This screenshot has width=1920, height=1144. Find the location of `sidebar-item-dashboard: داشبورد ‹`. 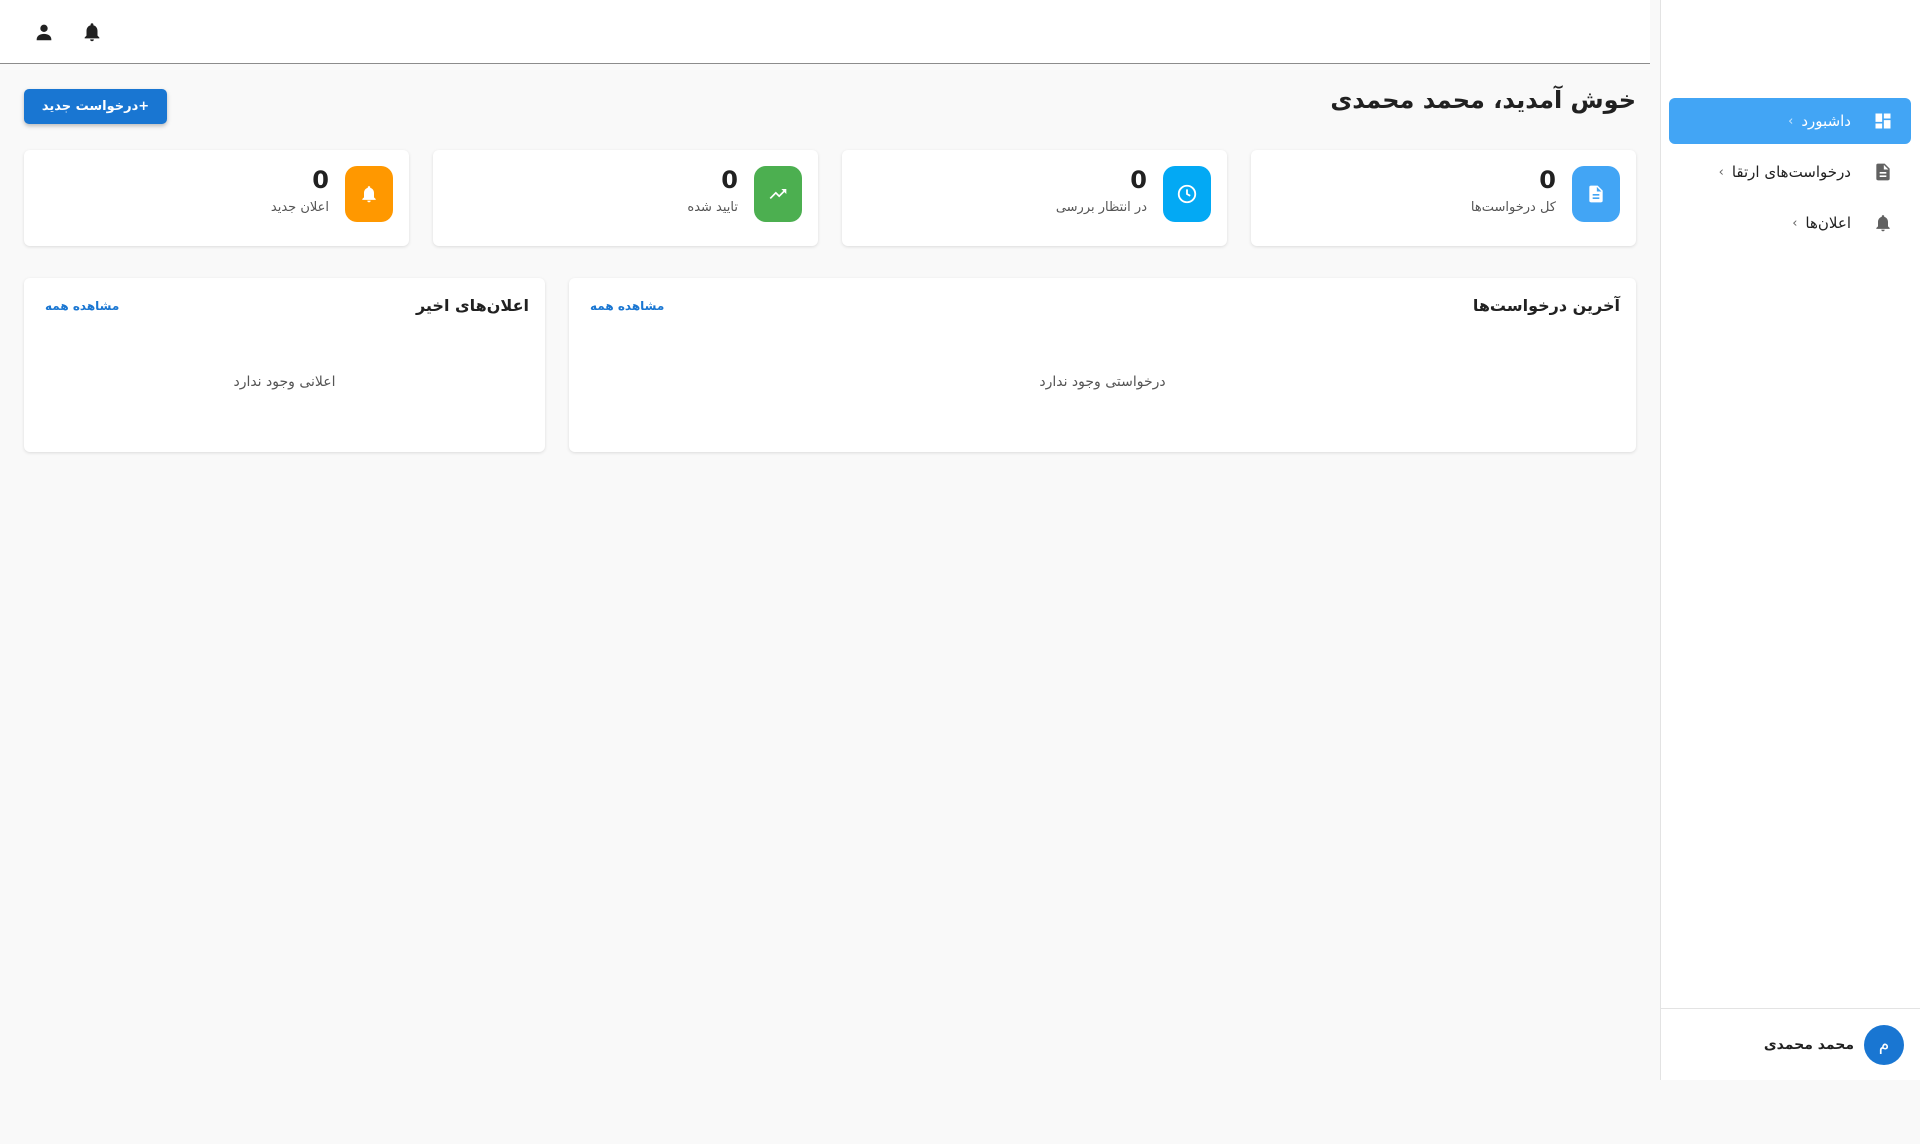

sidebar-item-dashboard: داشبورد ‹ is located at coordinates (1790, 121).